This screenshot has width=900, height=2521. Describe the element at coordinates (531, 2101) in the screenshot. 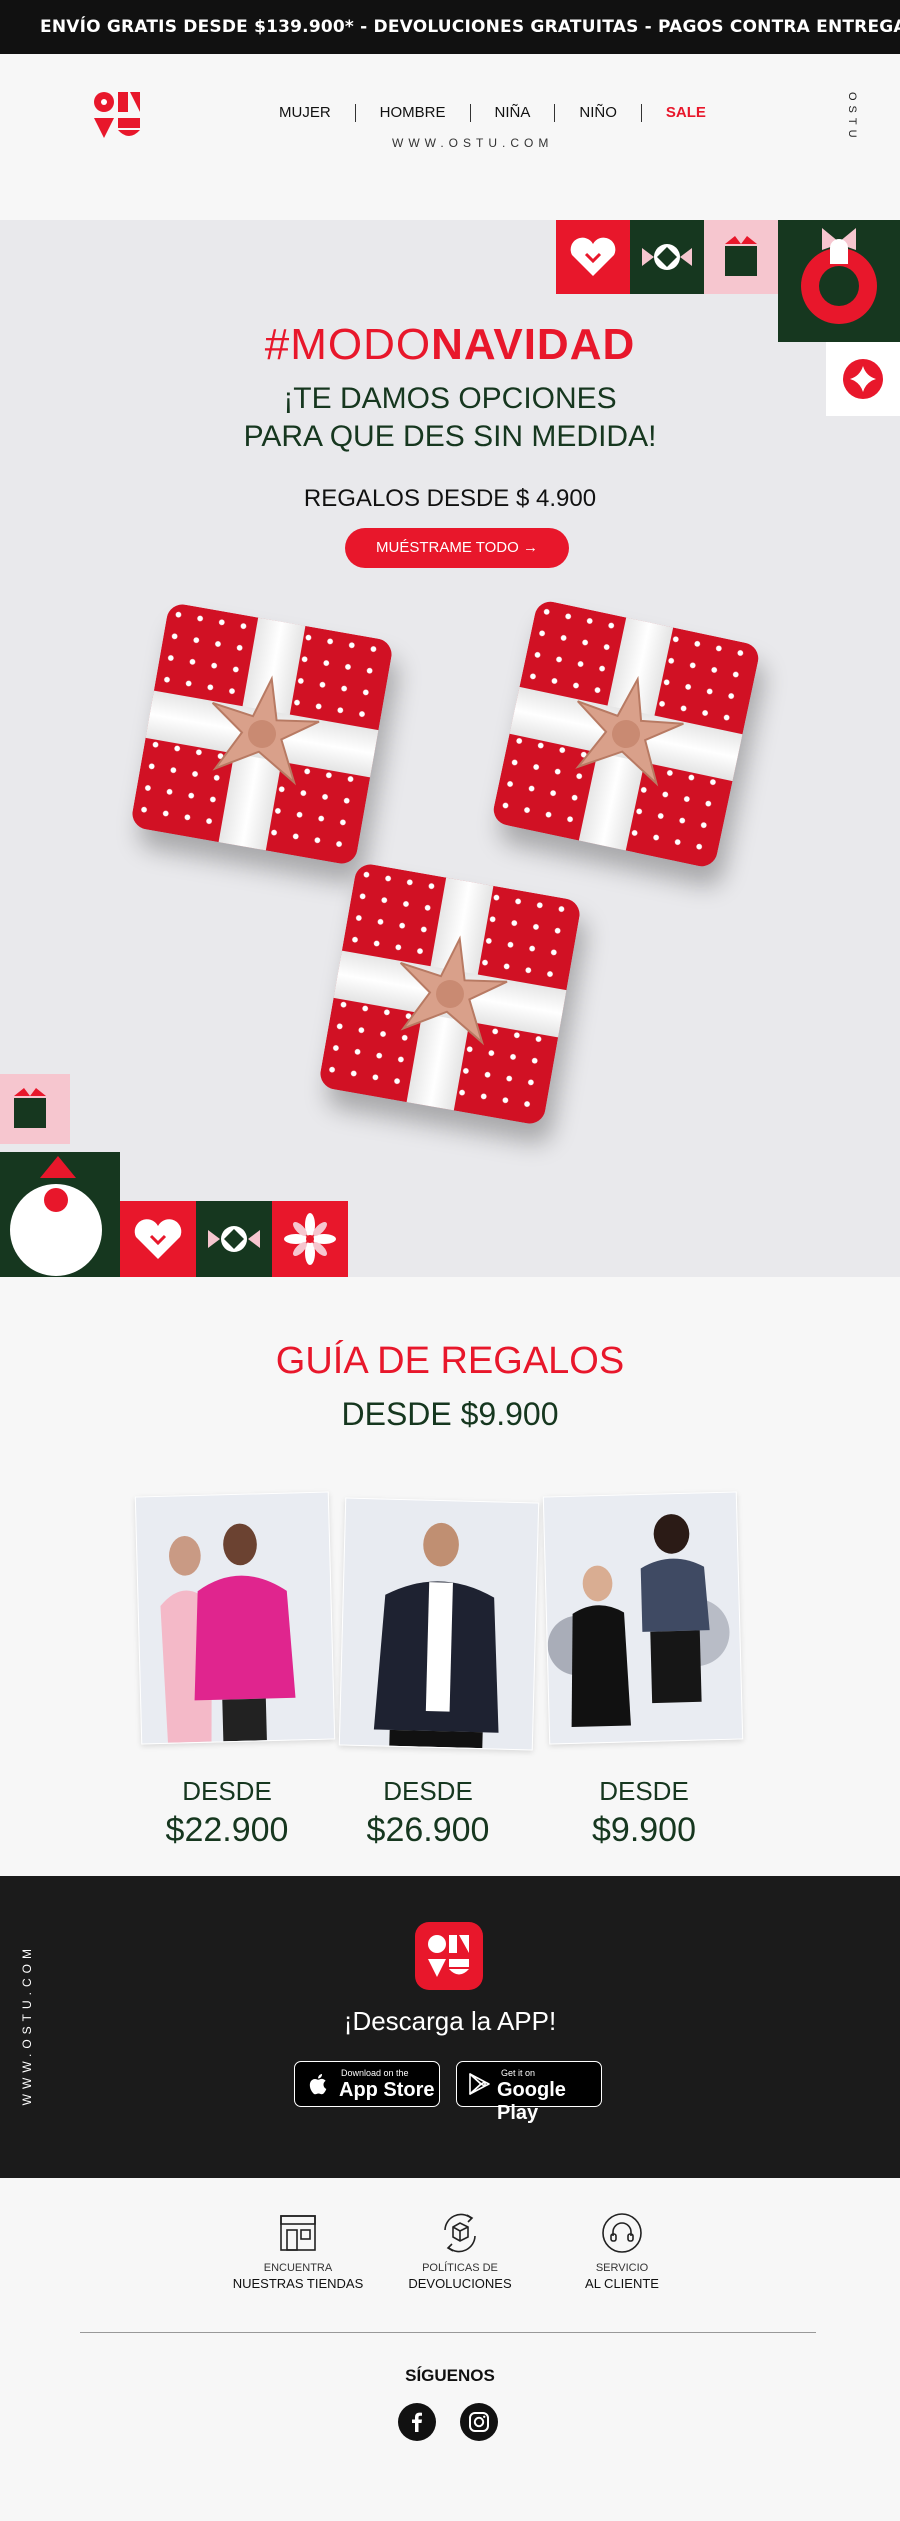

I see `googleplay-big-text: Google Play` at that location.